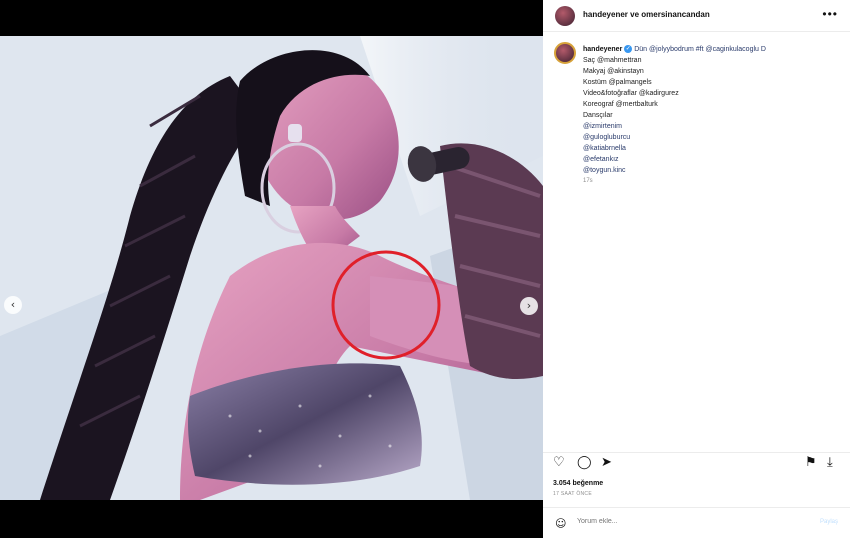 Image resolution: width=850 pixels, height=538 pixels. What do you see at coordinates (620, 104) in the screenshot?
I see `caption-line: Koreograf @mertbalturk` at bounding box center [620, 104].